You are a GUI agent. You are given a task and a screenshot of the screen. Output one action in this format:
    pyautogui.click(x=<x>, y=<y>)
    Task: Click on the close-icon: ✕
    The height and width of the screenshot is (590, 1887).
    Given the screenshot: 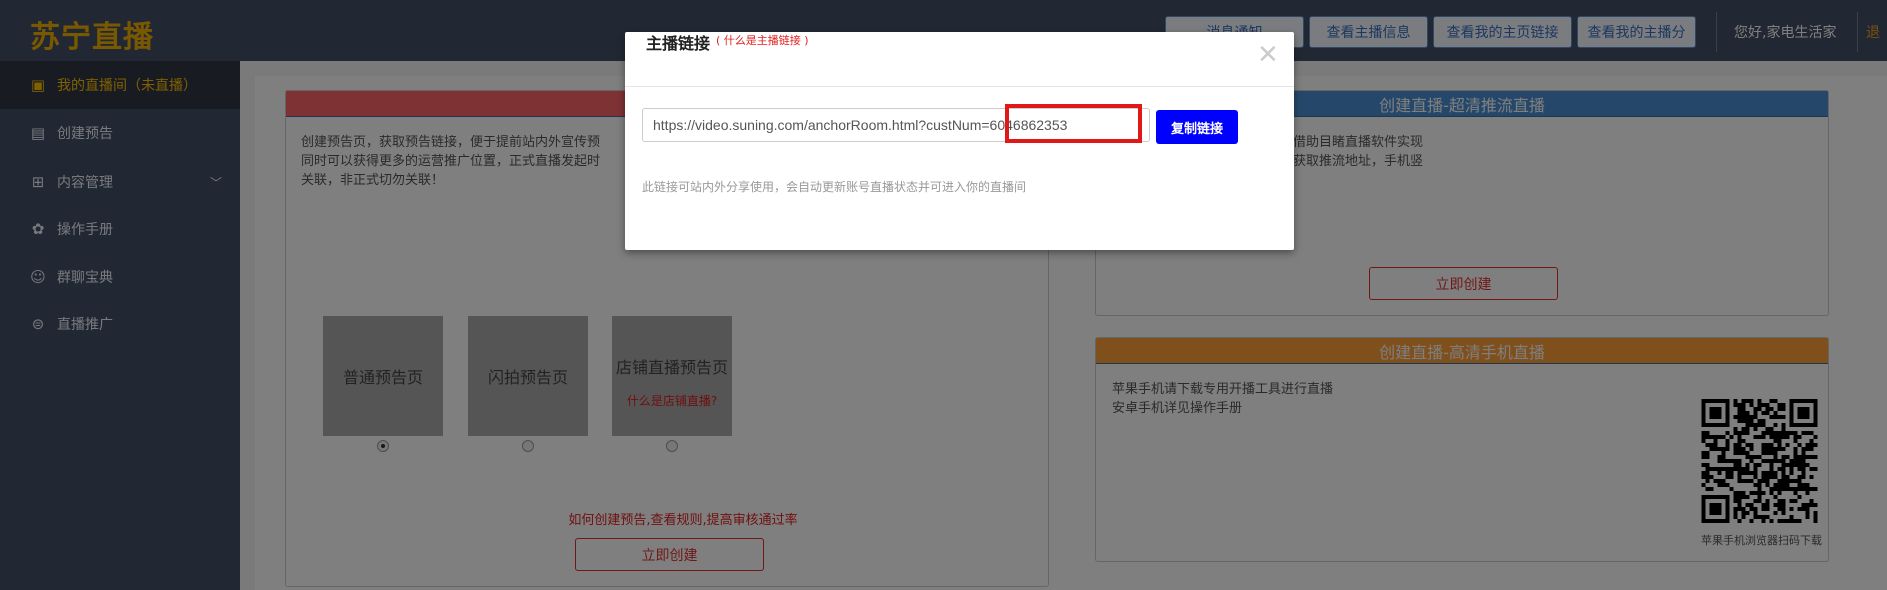 What is the action you would take?
    pyautogui.click(x=1268, y=55)
    